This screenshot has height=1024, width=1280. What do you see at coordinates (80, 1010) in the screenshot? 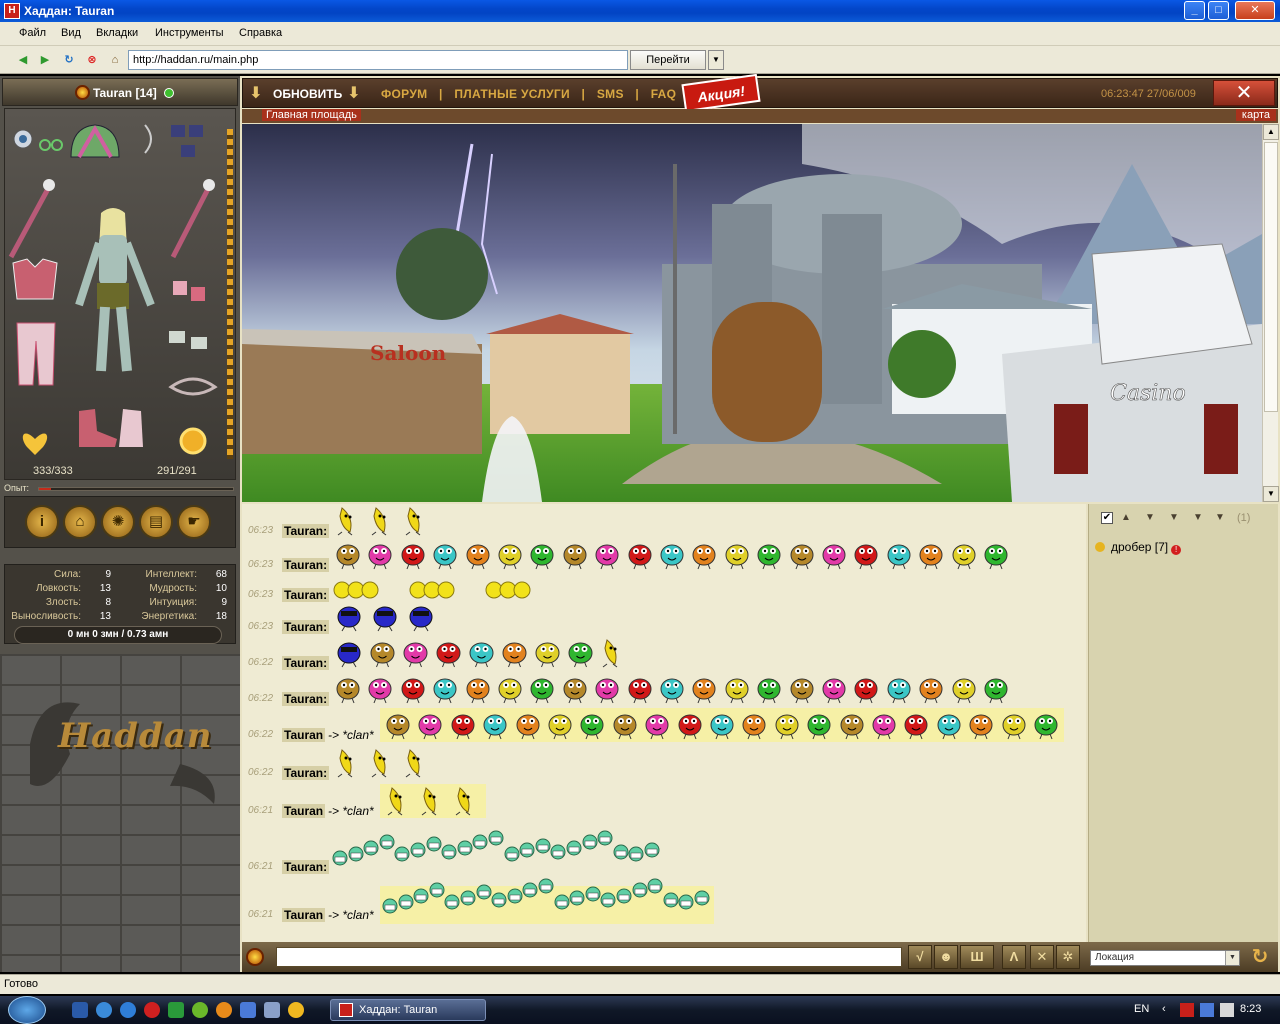
I see `desktop-icon` at bounding box center [80, 1010].